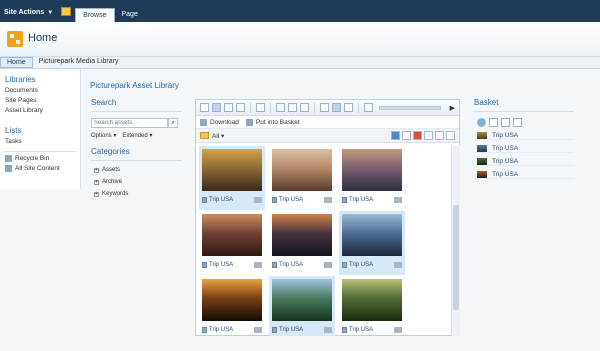  I want to click on site-actions-menu: Site Actions ▼, so click(29, 15).